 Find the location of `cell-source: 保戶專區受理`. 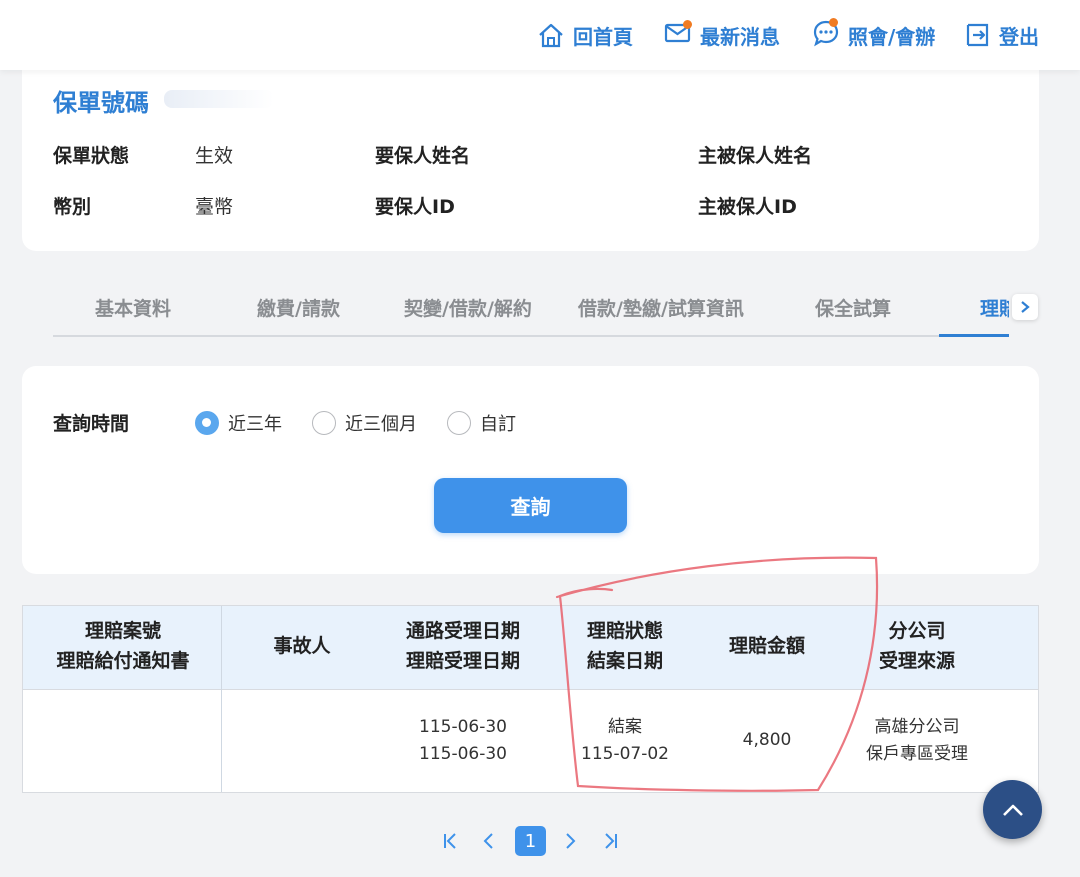

cell-source: 保戶專區受理 is located at coordinates (917, 754).